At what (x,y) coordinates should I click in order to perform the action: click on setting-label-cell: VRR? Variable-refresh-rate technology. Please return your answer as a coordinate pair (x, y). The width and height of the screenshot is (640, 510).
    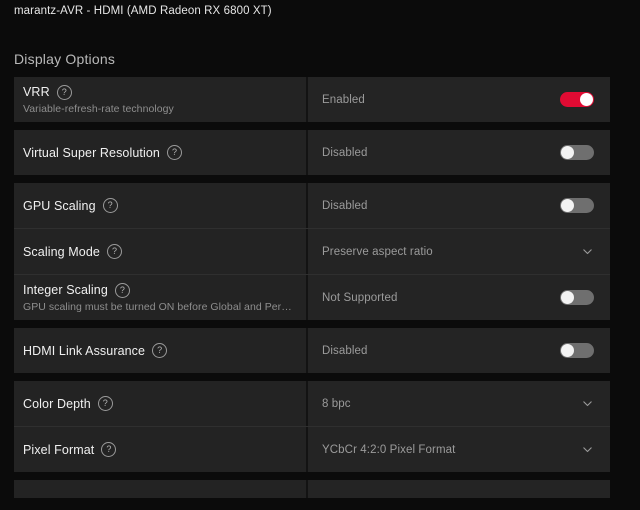
    Looking at the image, I should click on (161, 99).